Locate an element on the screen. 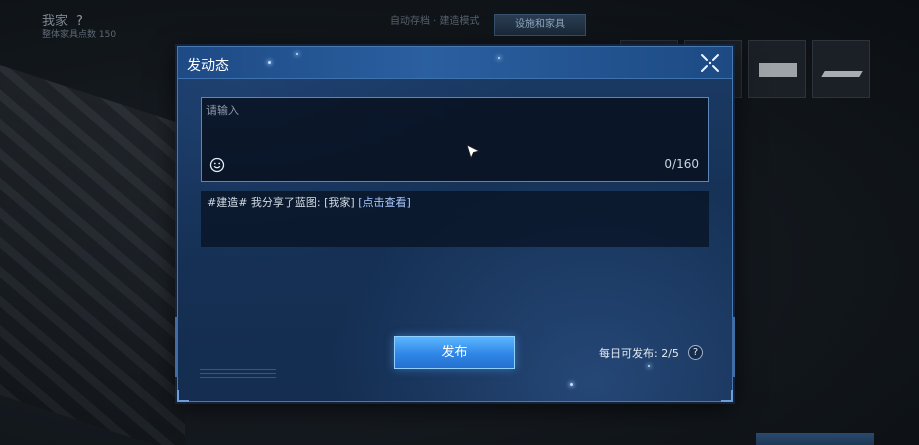 This screenshot has height=445, width=919. help-icon: ? is located at coordinates (695, 352).